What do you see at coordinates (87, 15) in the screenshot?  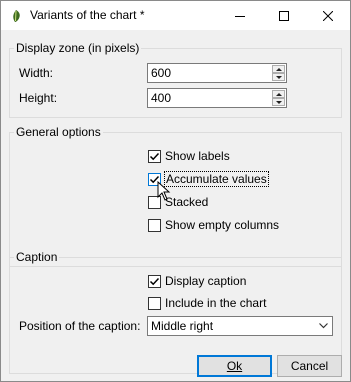 I see `window-title: Variants of the chart *` at bounding box center [87, 15].